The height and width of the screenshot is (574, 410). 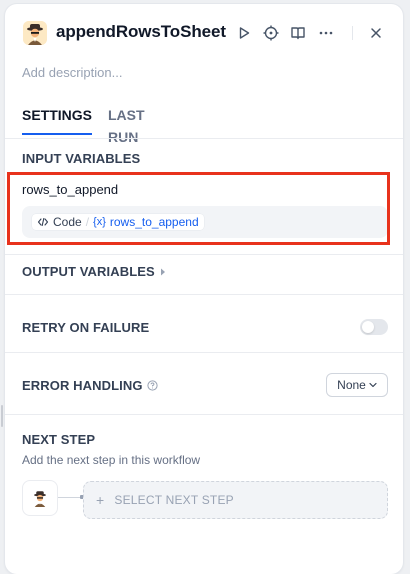 I want to click on next-step-description: Add the next step in this workflow, so click(x=111, y=460).